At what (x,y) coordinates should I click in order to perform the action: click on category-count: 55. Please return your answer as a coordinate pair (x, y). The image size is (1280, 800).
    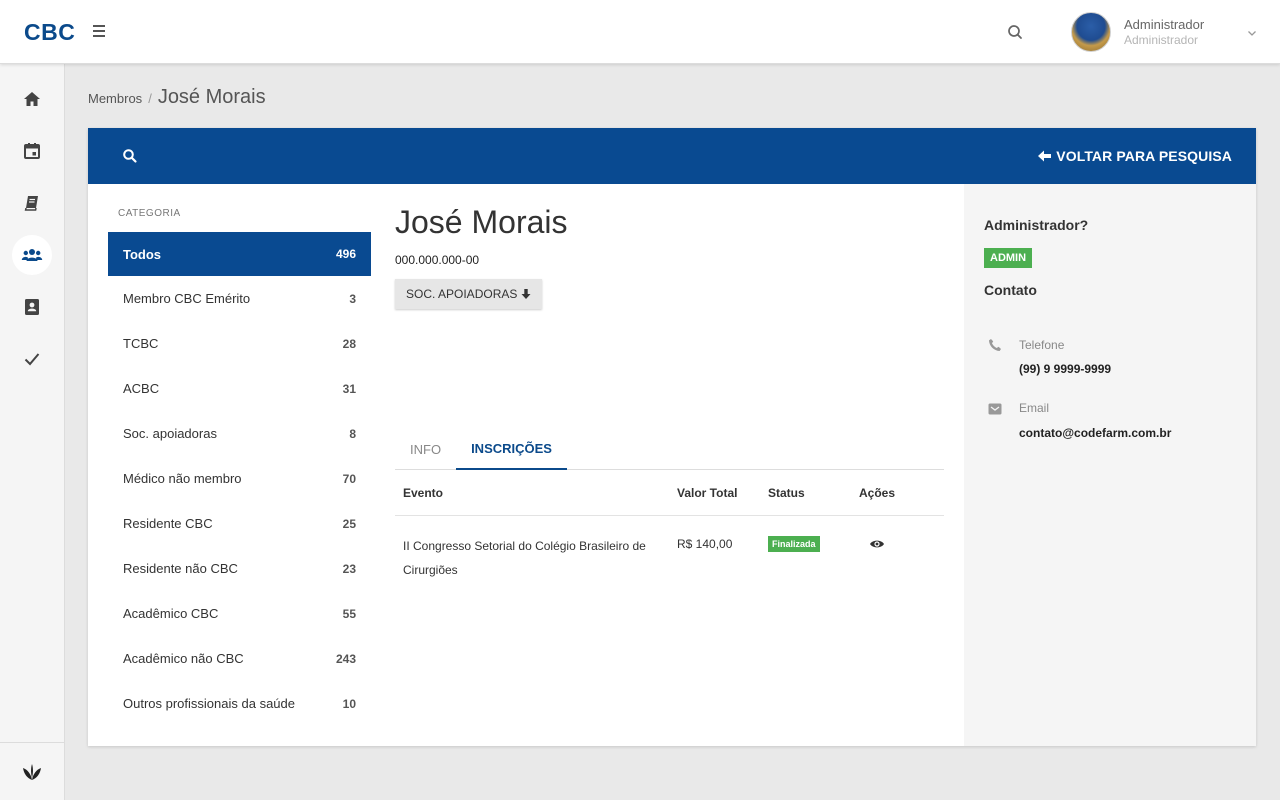
    Looking at the image, I should click on (349, 613).